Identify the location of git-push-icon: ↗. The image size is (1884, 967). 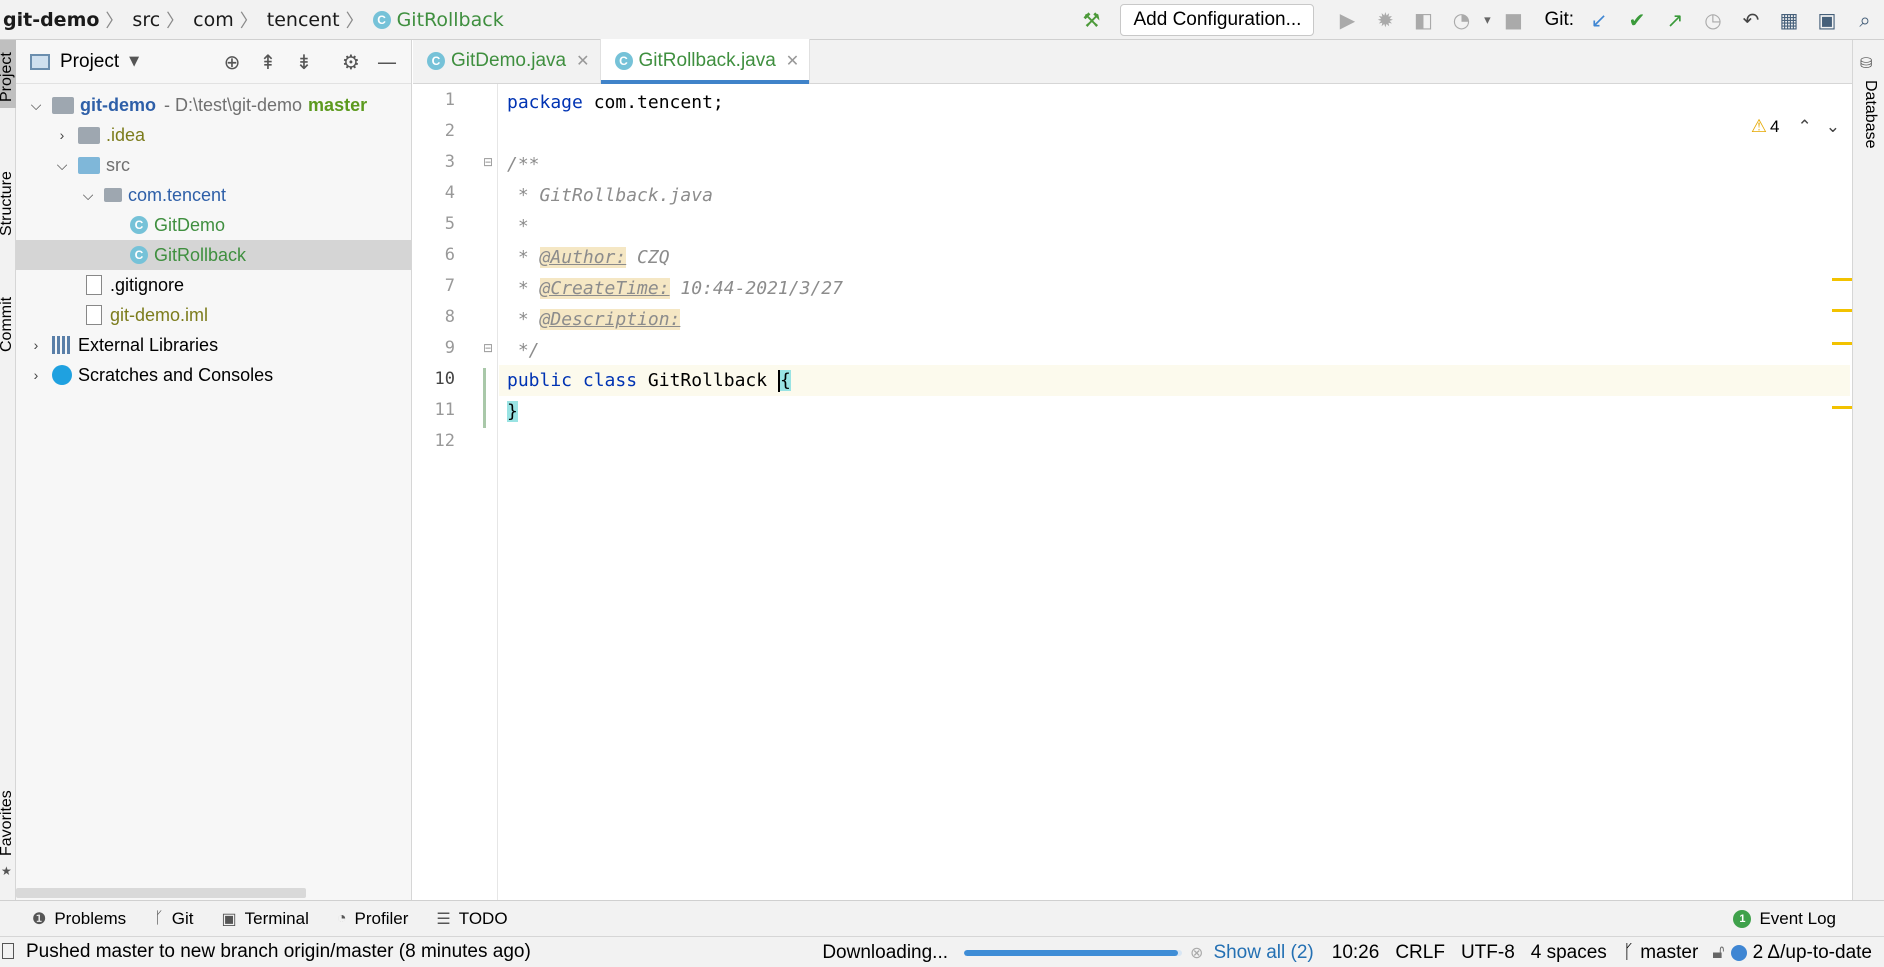
(1675, 20).